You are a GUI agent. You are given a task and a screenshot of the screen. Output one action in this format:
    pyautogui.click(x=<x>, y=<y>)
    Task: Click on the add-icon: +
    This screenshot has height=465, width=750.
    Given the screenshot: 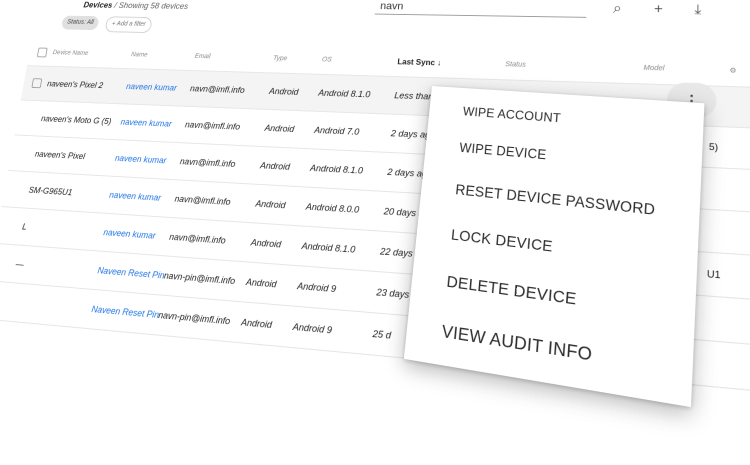 What is the action you would take?
    pyautogui.click(x=658, y=8)
    